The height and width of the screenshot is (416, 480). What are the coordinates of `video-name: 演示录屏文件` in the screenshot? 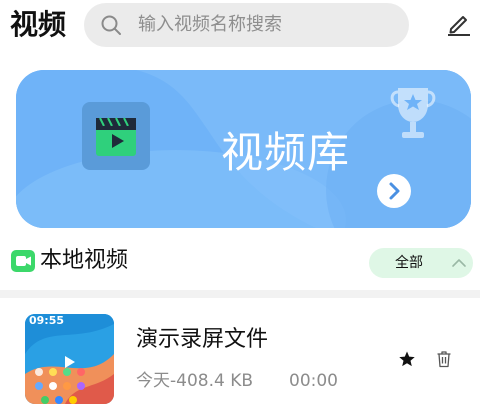 It's located at (202, 339).